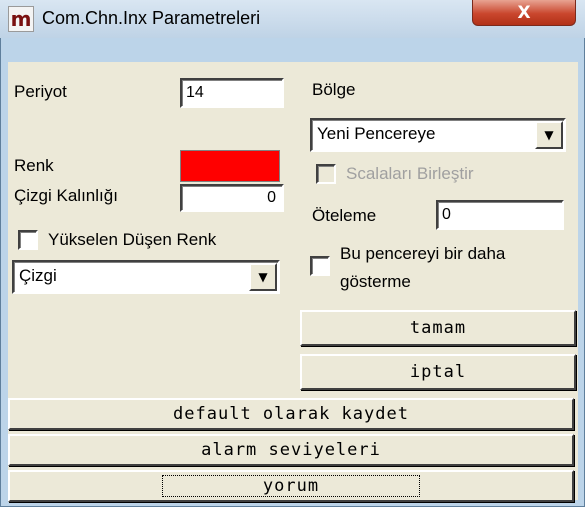 The image size is (585, 507). I want to click on style-combo-value: Çizgi, so click(38, 275).